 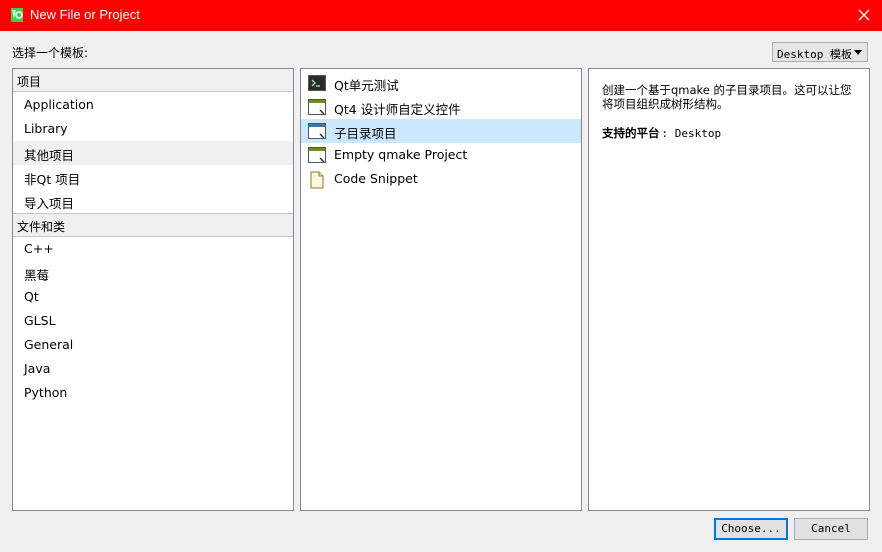 I want to click on template-item-designer-widget: Qt4 设计师自定义控件, so click(x=441, y=107).